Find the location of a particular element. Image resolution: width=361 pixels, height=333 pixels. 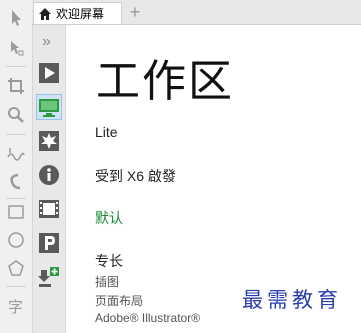

text-icon: 字 is located at coordinates (16, 306).